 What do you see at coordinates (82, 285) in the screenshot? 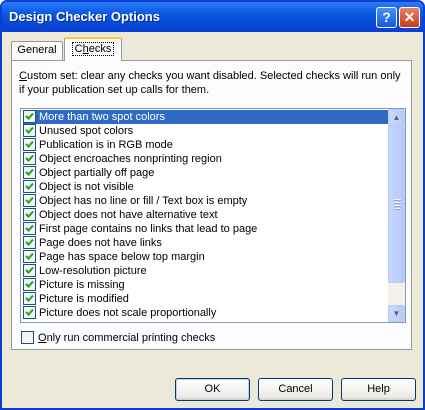
I see `check-item-label: Picture is missing` at bounding box center [82, 285].